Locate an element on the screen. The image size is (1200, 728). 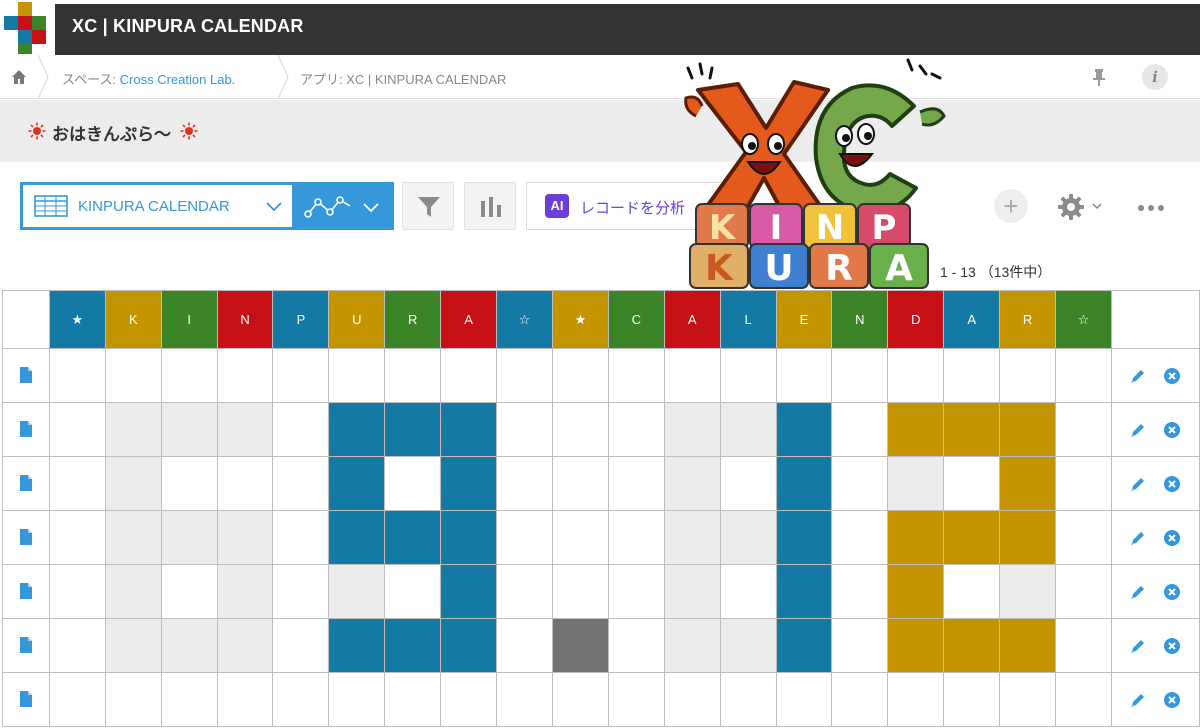
breadcrumb-space: スペース: Cross Creation Lab. is located at coordinates (148, 78).